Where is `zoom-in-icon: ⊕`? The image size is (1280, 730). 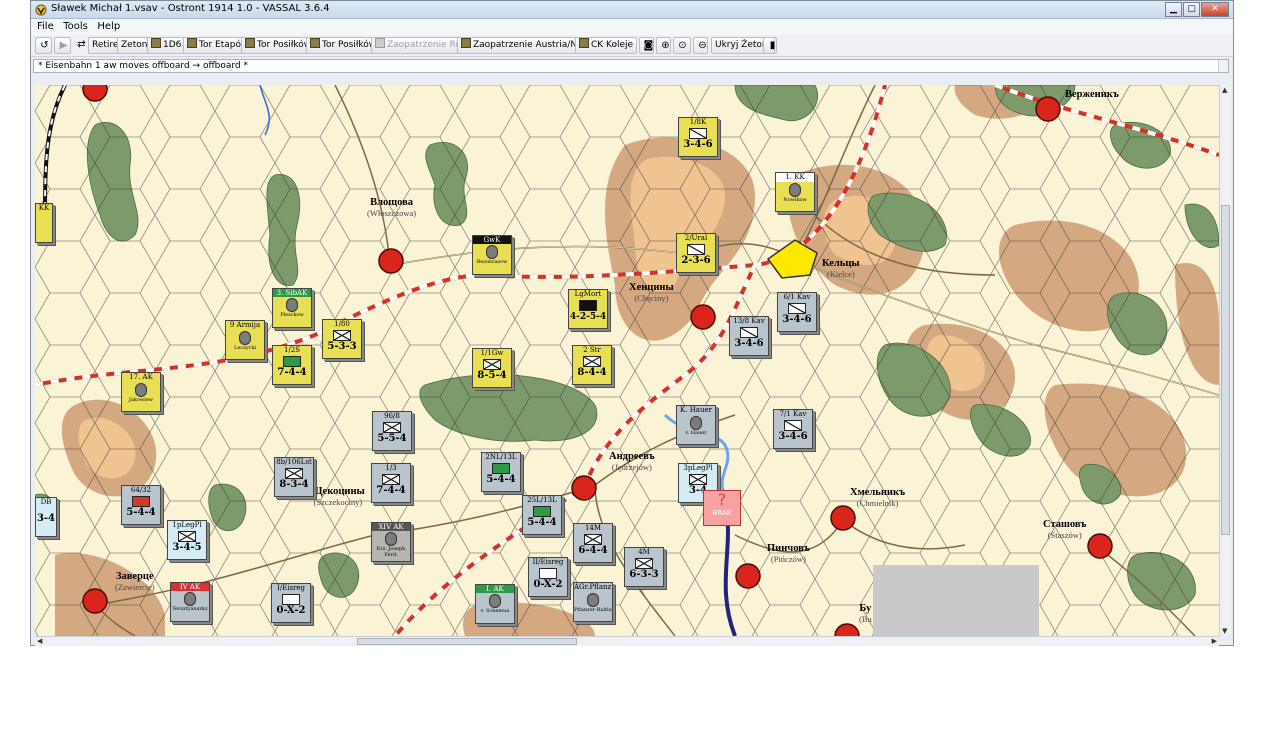 zoom-in-icon: ⊕ is located at coordinates (663, 45).